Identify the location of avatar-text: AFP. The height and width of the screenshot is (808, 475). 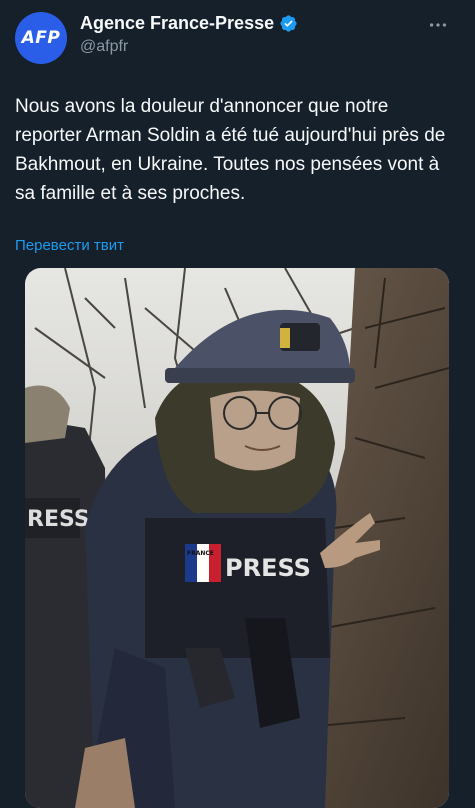
(41, 38).